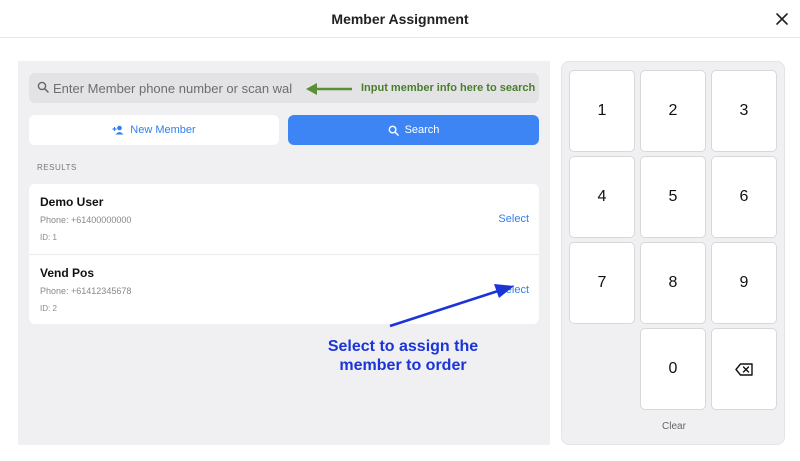  Describe the element at coordinates (744, 111) in the screenshot. I see `key-3: 3` at that location.